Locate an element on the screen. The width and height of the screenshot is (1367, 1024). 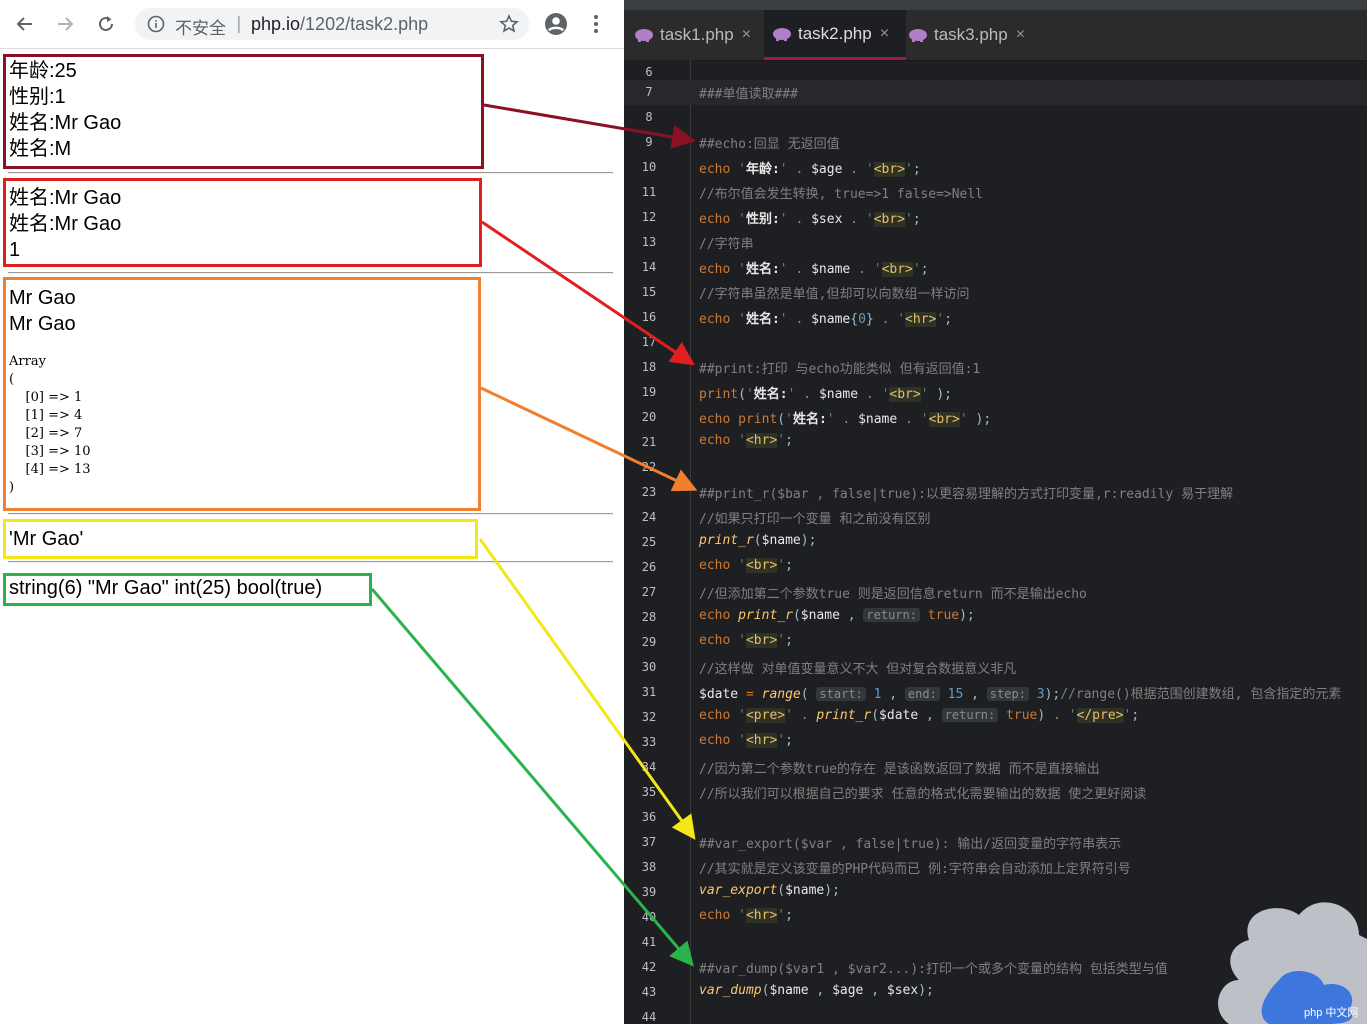
line-number: 22 is located at coordinates (649, 467).